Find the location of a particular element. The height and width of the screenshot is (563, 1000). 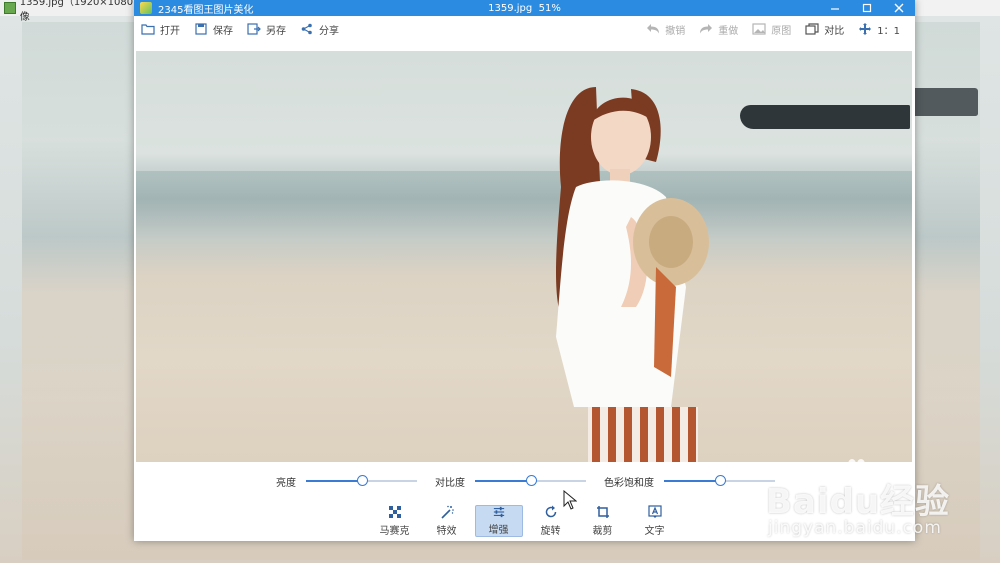

close-icon is located at coordinates (899, 8).